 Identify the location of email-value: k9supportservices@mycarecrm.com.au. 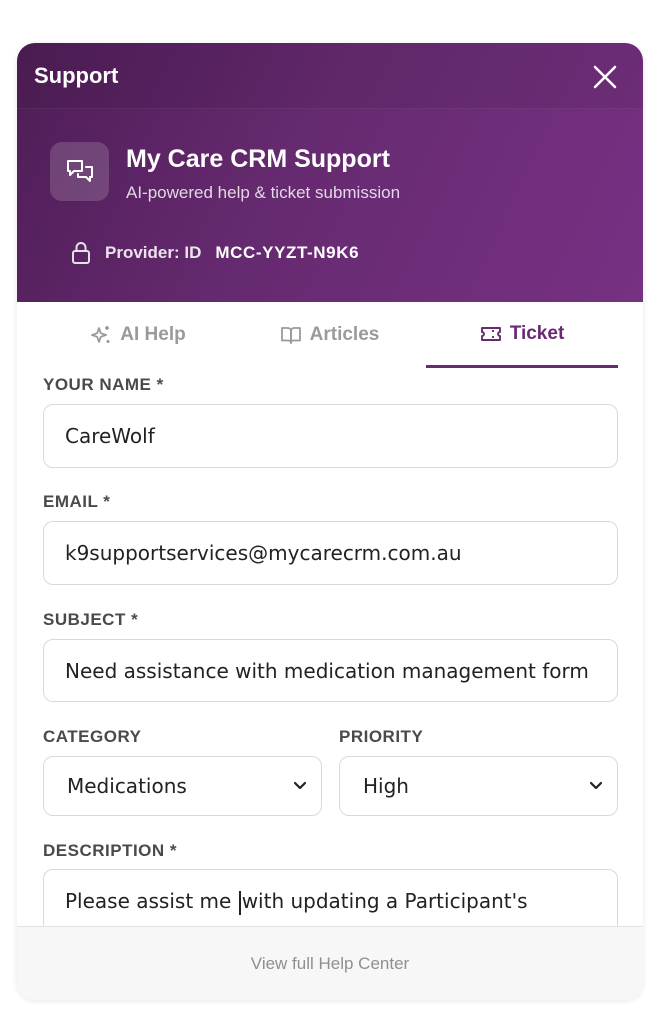
(263, 553).